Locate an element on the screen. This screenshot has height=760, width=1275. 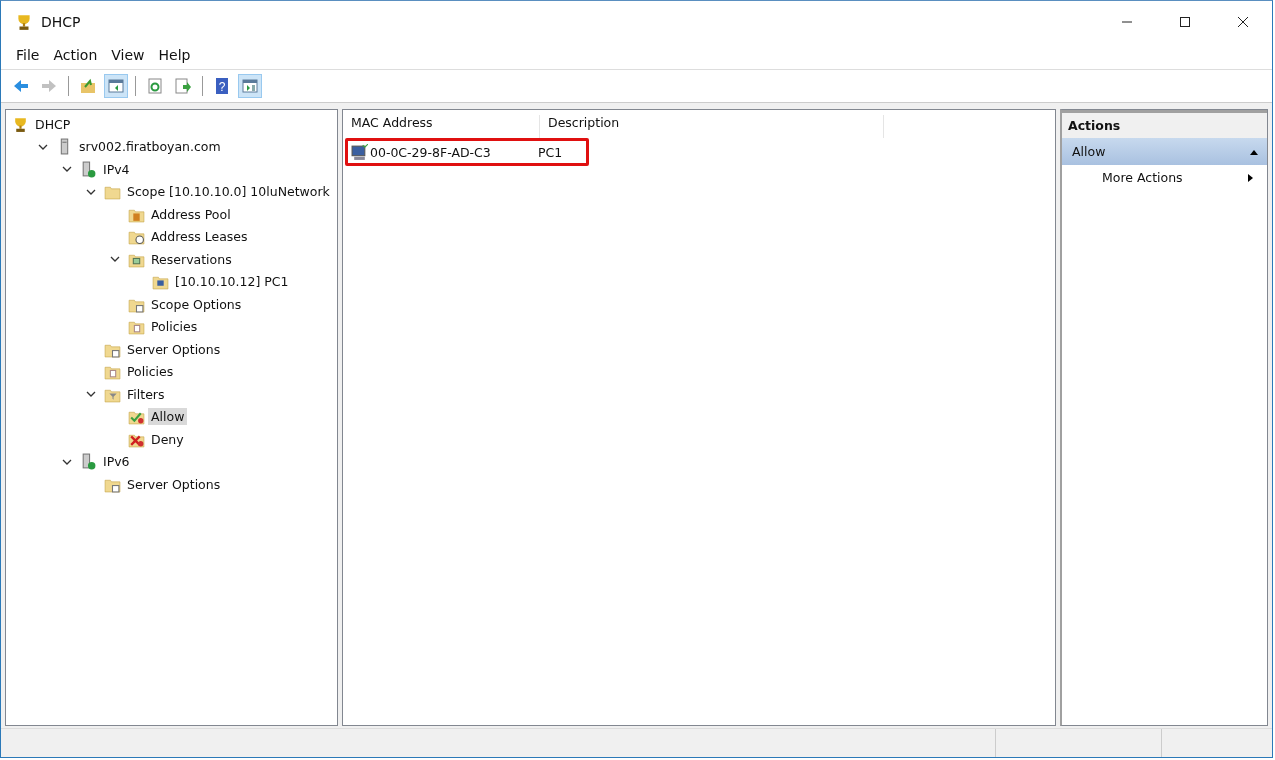
back-arrow-icon is located at coordinates (21, 86).